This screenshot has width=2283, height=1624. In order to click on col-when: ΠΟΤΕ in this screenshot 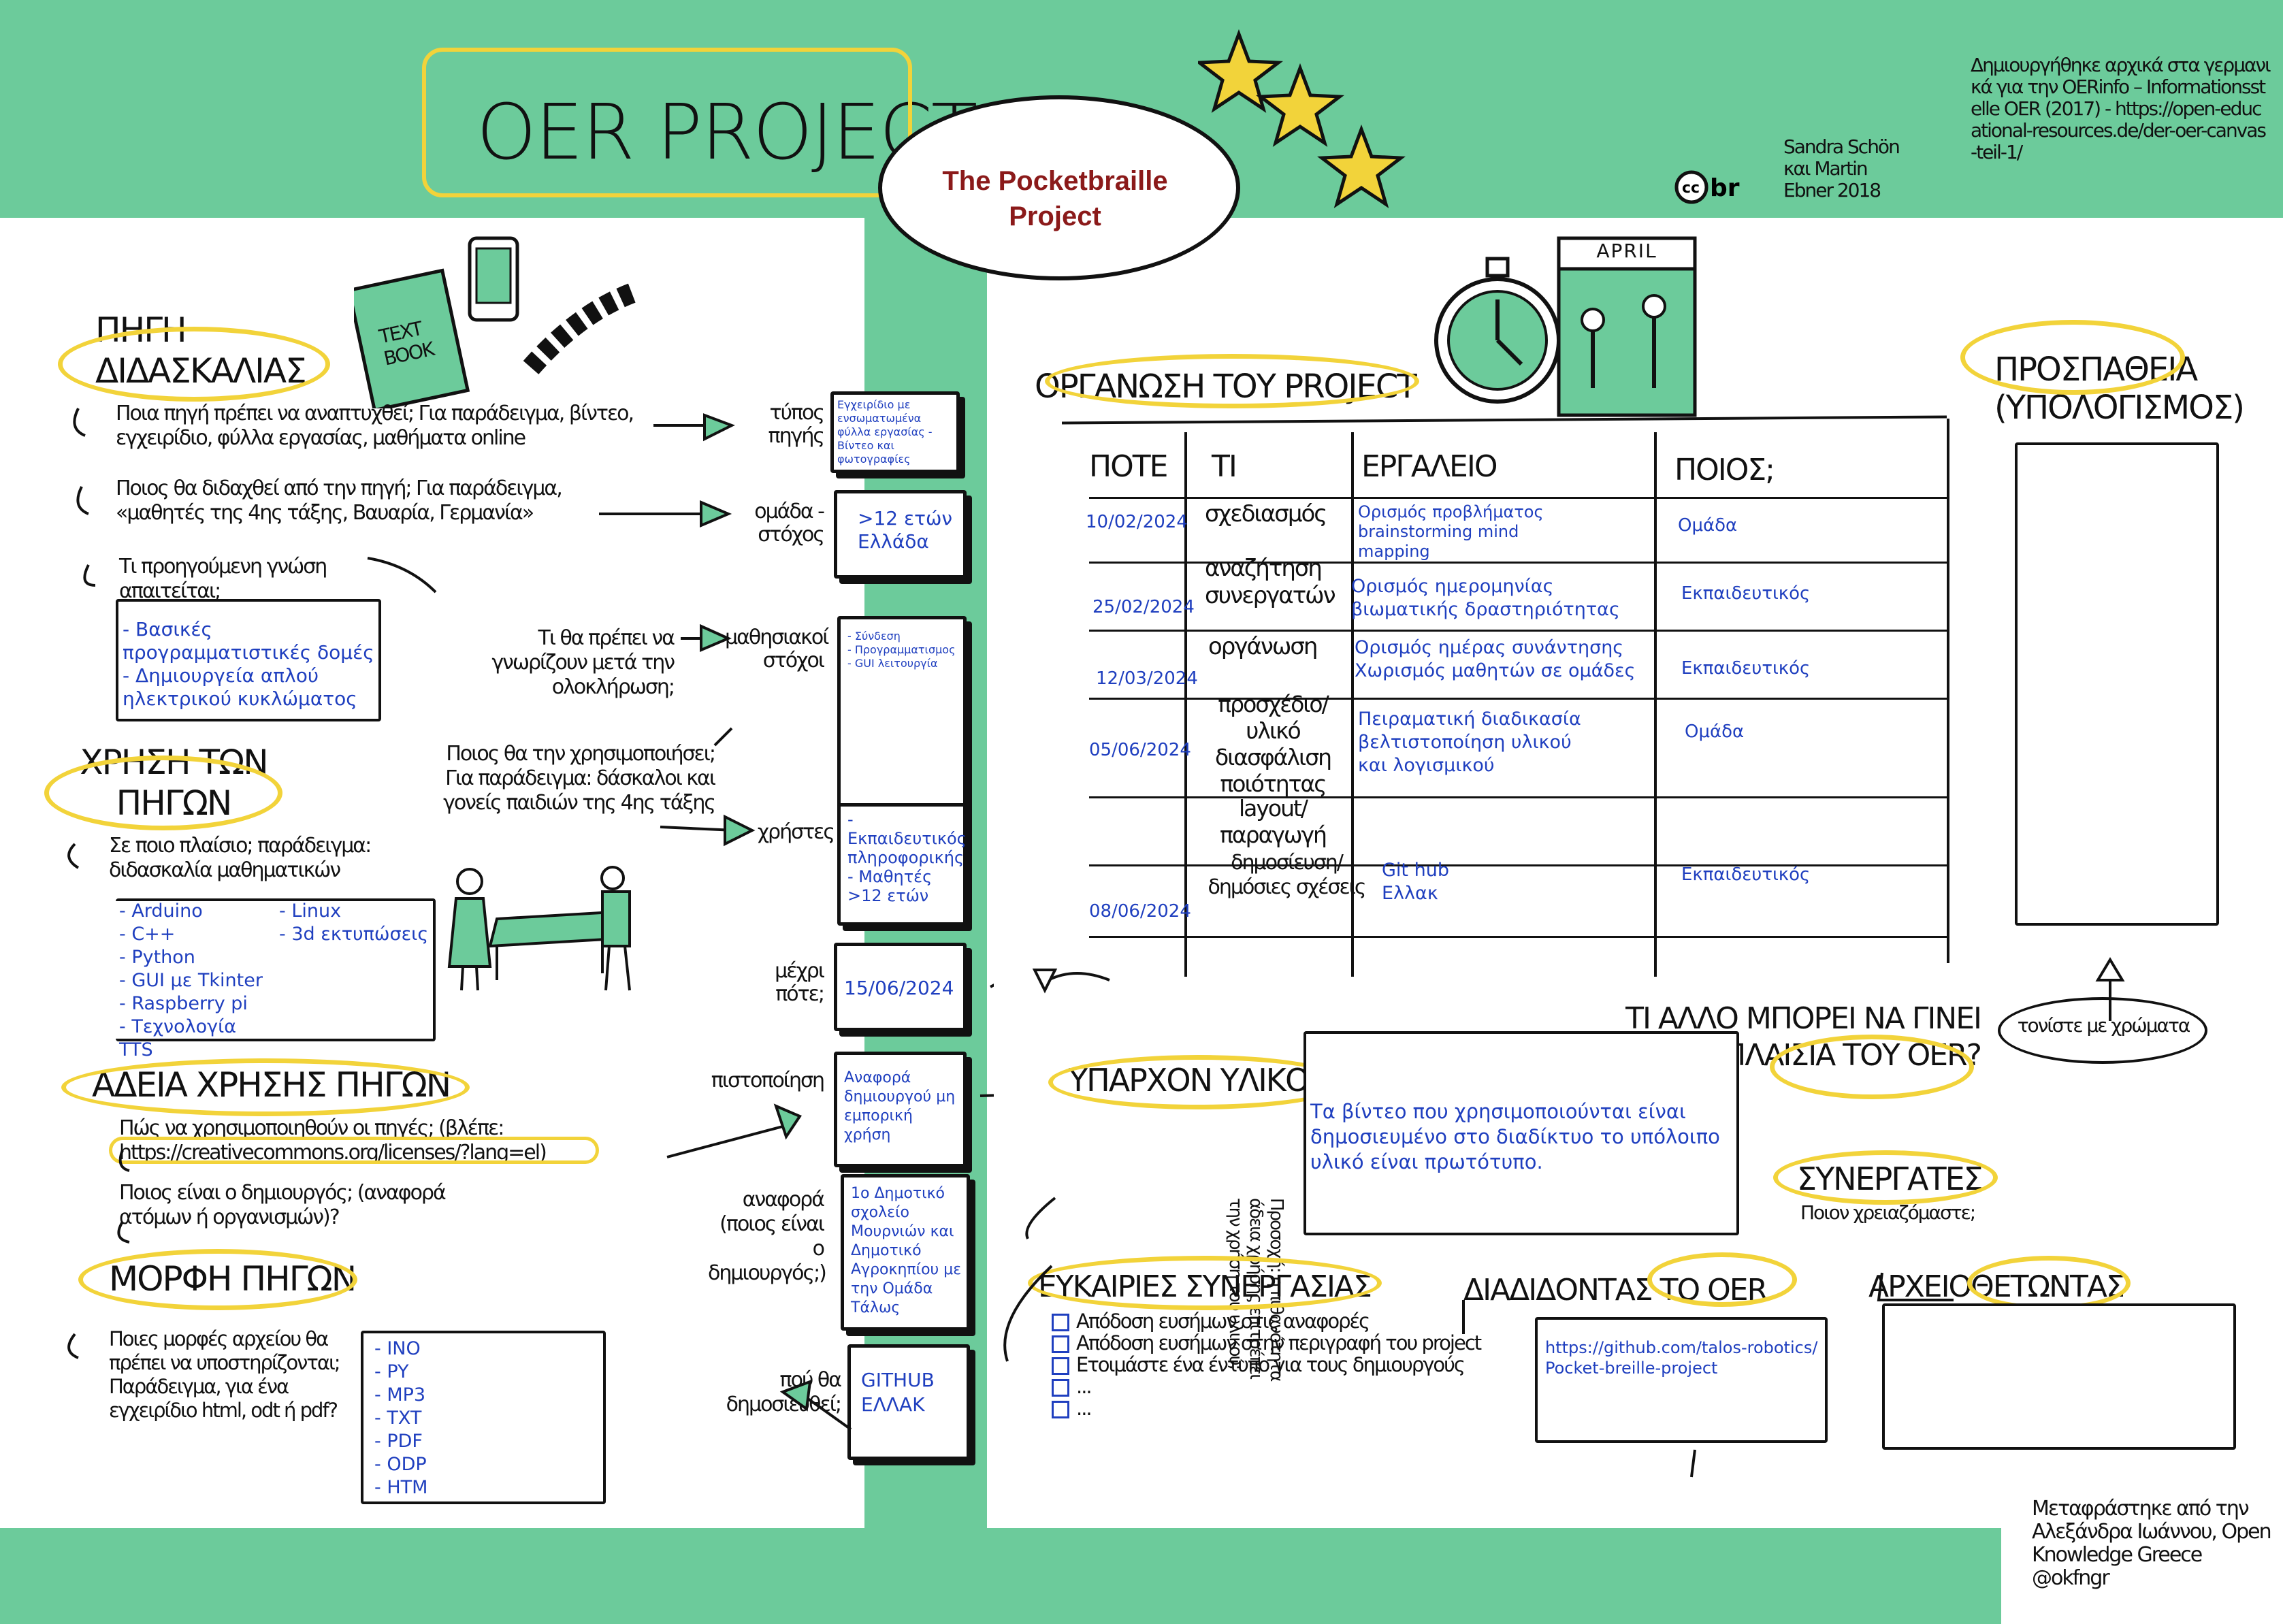, I will do `click(1128, 466)`.